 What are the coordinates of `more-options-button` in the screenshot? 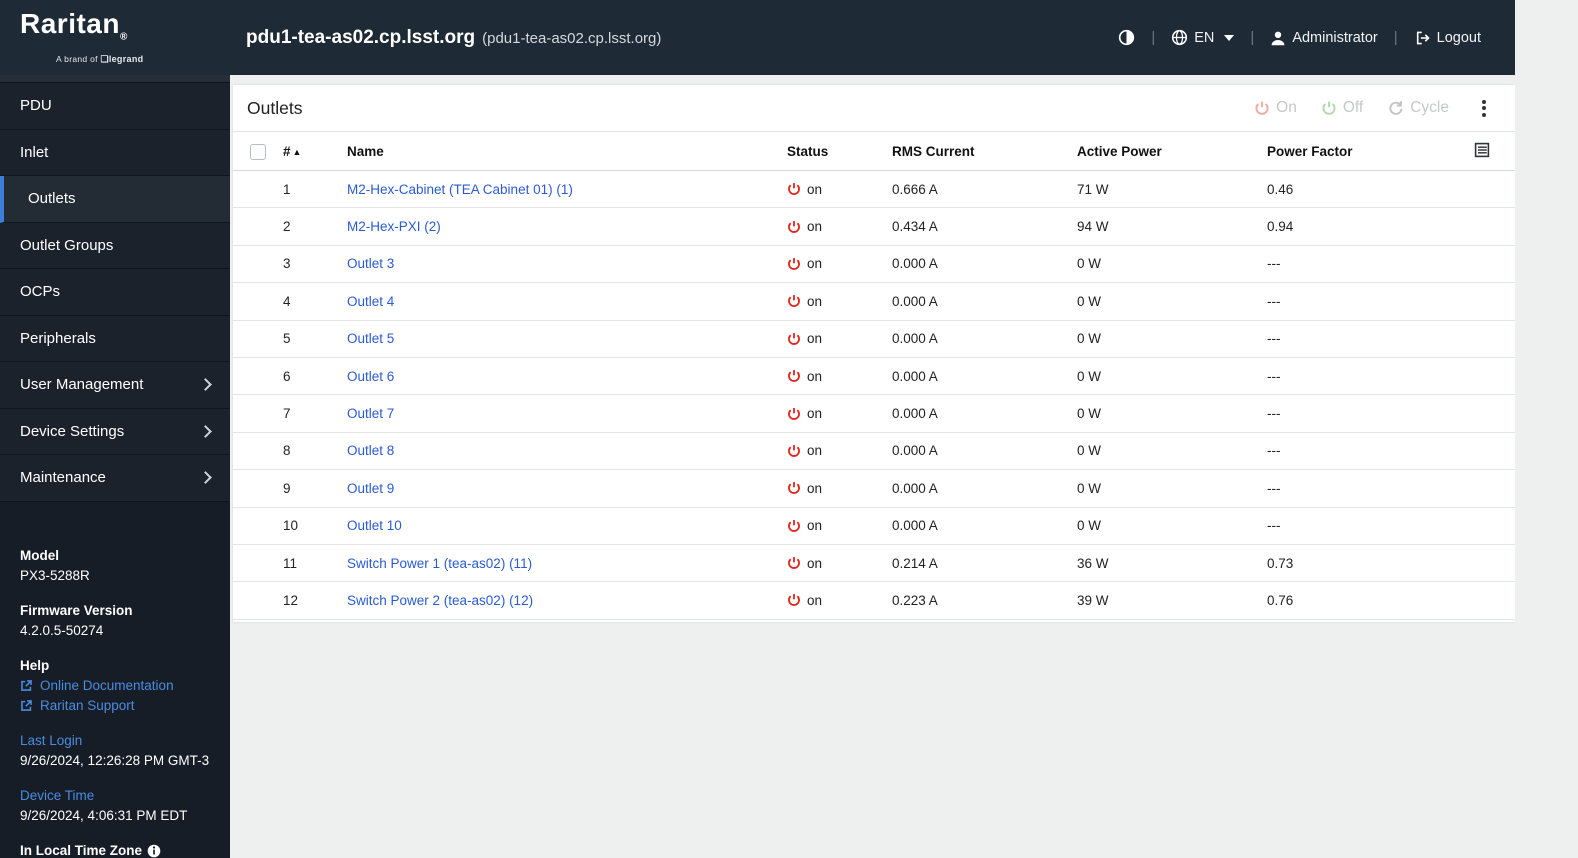 It's located at (1484, 108).